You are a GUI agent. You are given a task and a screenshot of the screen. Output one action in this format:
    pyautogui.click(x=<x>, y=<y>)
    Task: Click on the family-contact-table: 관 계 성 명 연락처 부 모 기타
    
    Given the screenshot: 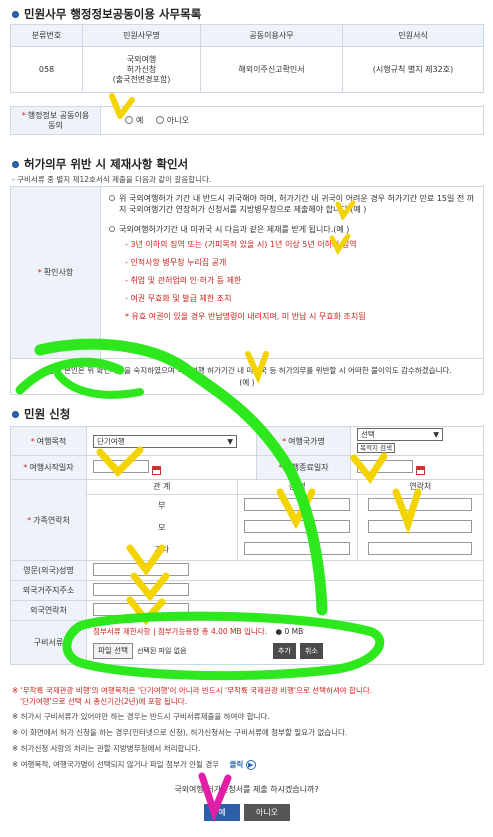 What is the action you would take?
    pyautogui.click(x=285, y=520)
    